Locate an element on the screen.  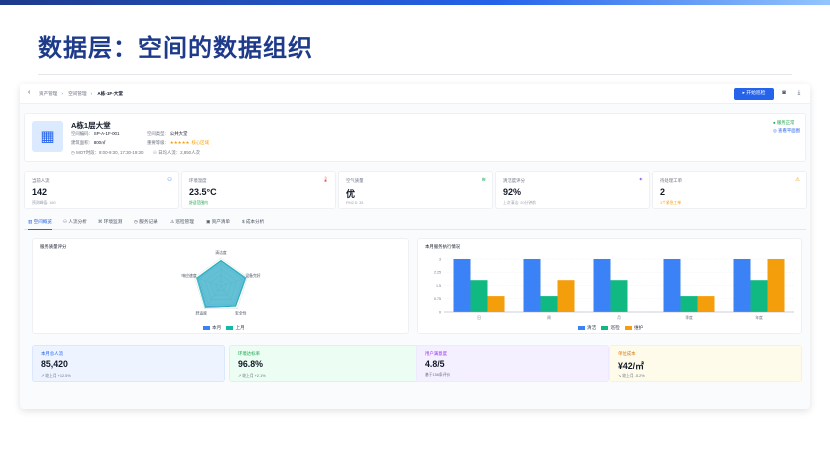
building-icon: ▦ is located at coordinates (47, 136).